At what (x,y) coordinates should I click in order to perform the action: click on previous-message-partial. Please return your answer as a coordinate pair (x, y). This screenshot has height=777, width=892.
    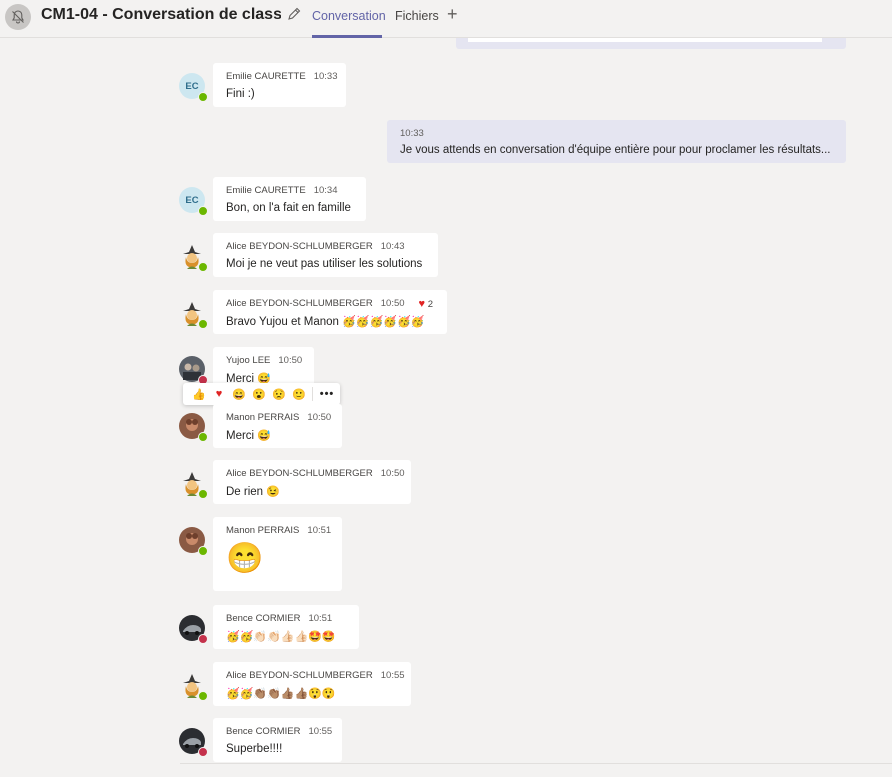
    Looking at the image, I should click on (651, 43).